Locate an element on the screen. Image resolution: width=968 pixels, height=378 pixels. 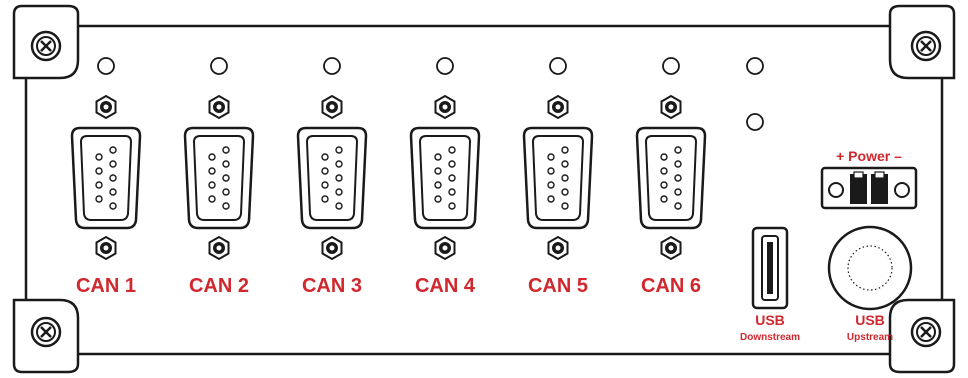
usb-upstream-title: USB is located at coordinates (870, 320).